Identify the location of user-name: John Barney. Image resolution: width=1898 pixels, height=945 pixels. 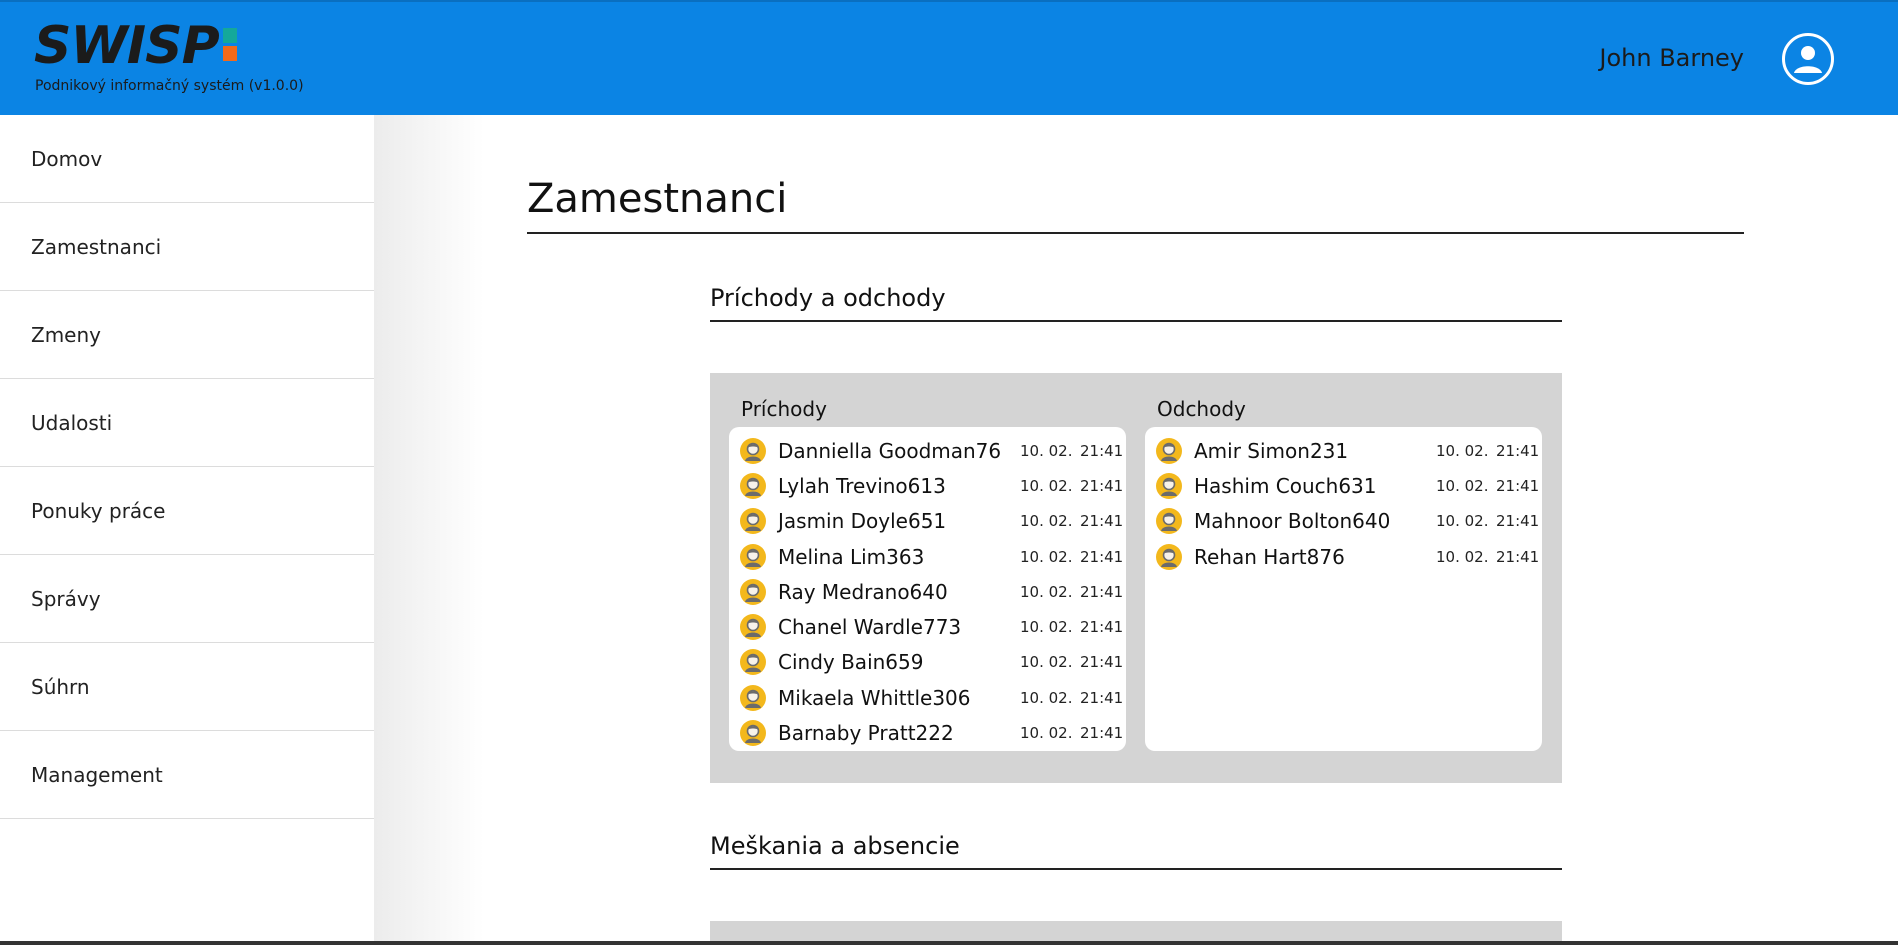
(1671, 58).